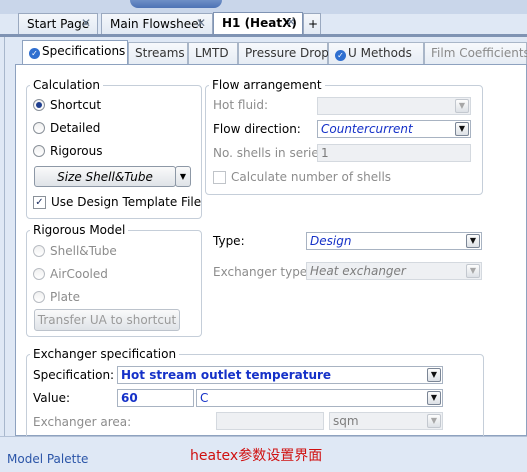 The height and width of the screenshot is (472, 527). Describe the element at coordinates (241, 105) in the screenshot. I see `hot-fluid-label: Hot fluid:` at that location.